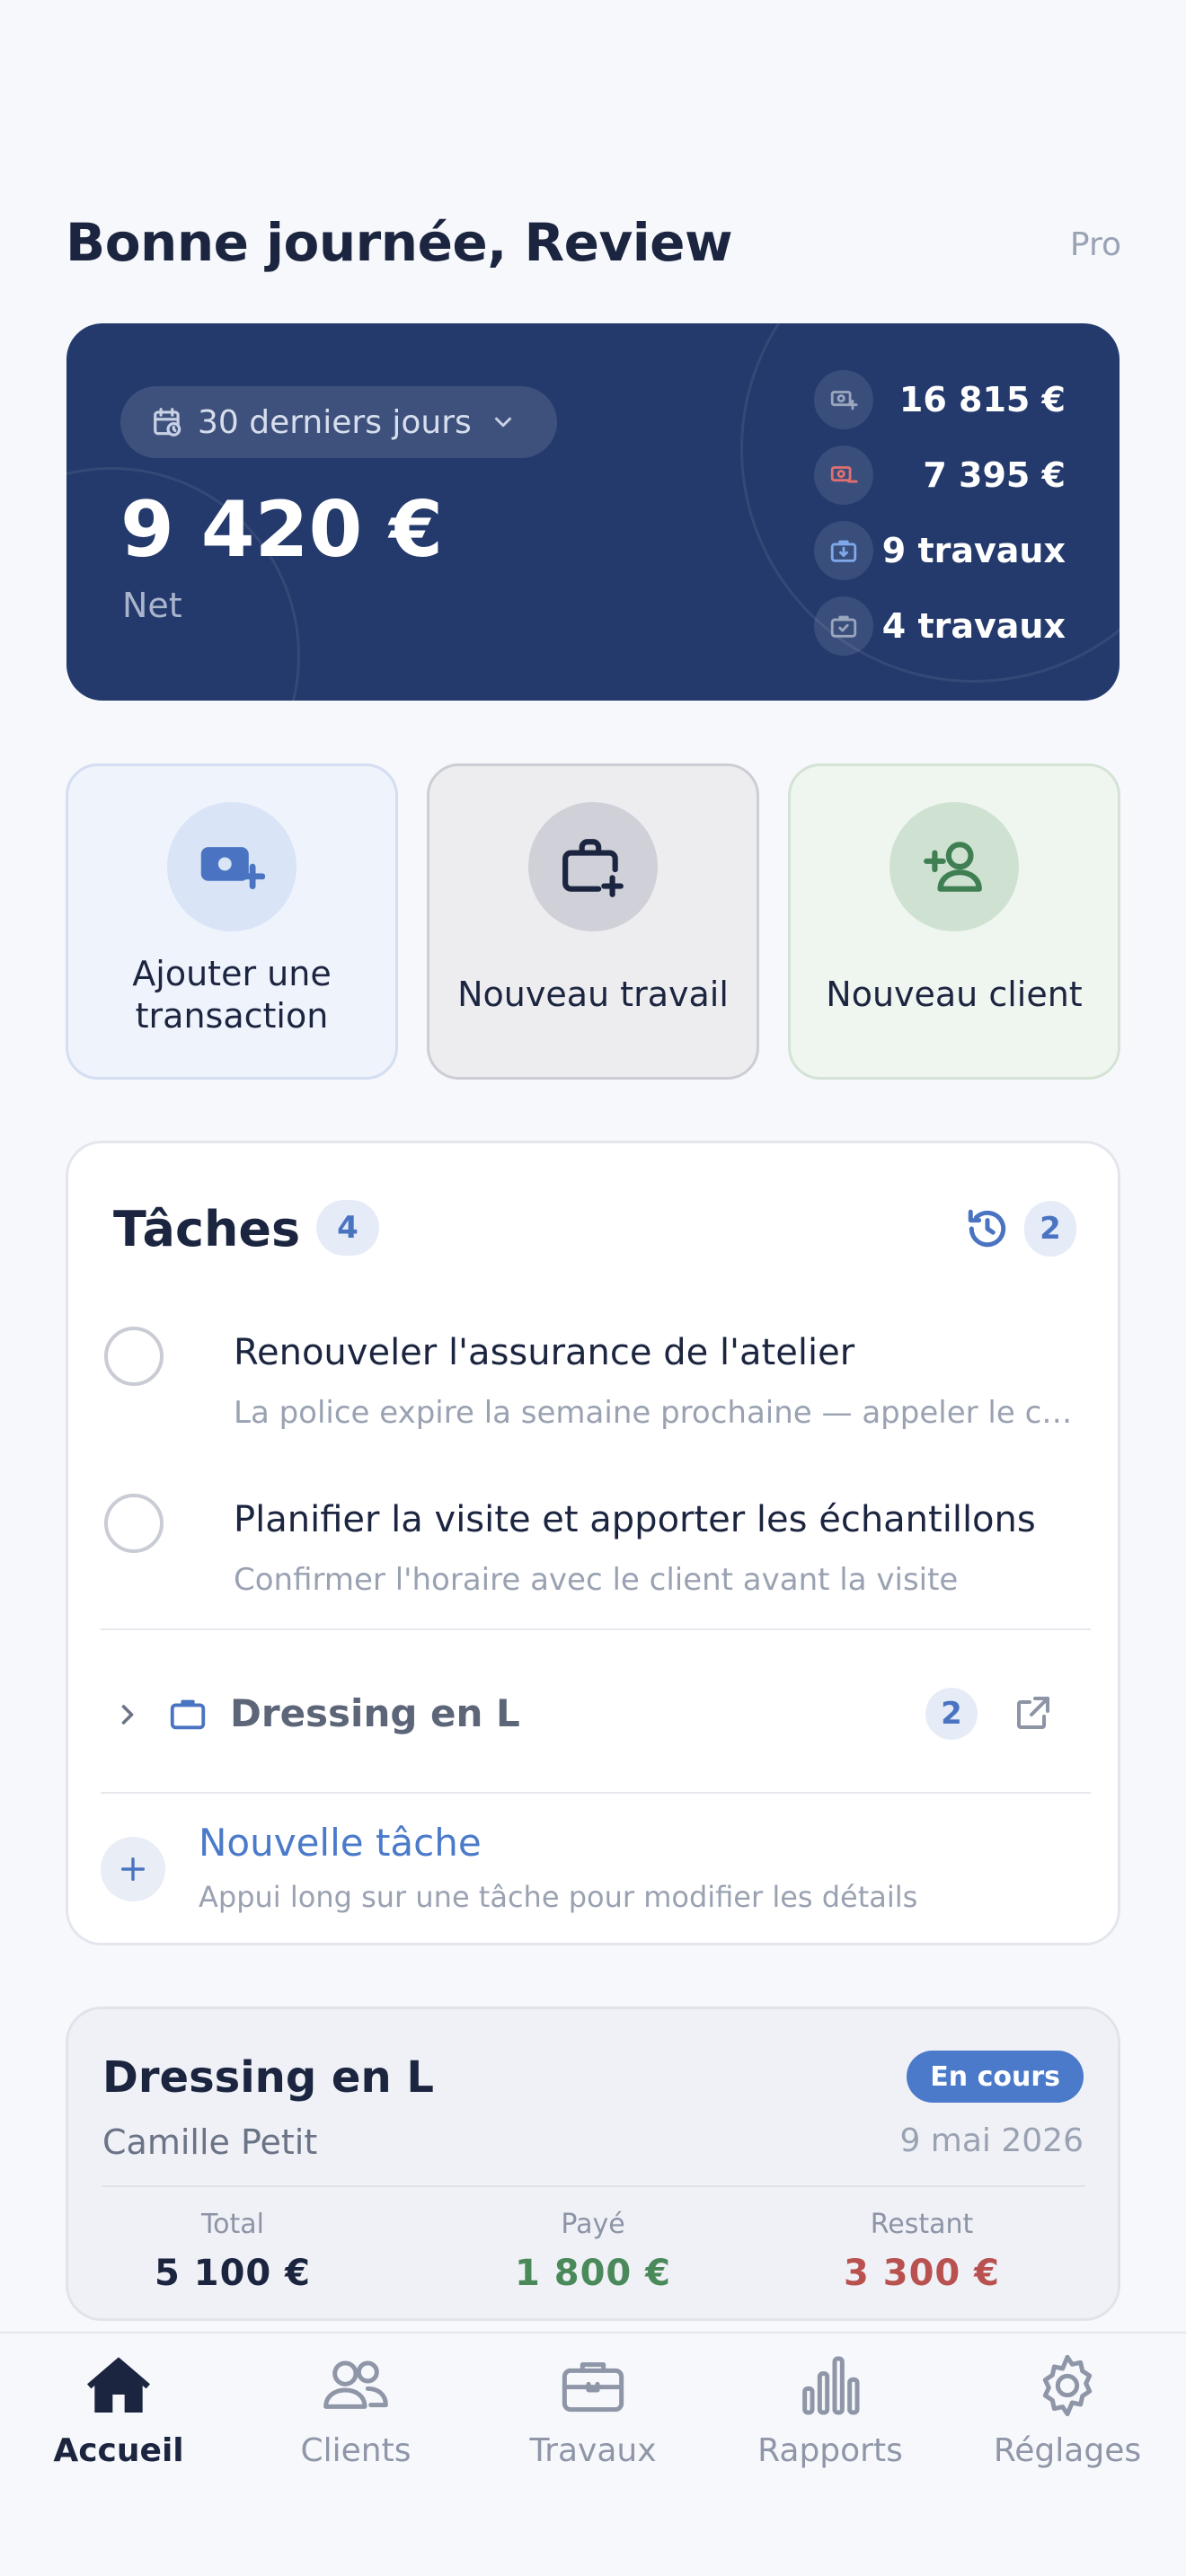  I want to click on greeting-title: Bonne journée, Review, so click(399, 242).